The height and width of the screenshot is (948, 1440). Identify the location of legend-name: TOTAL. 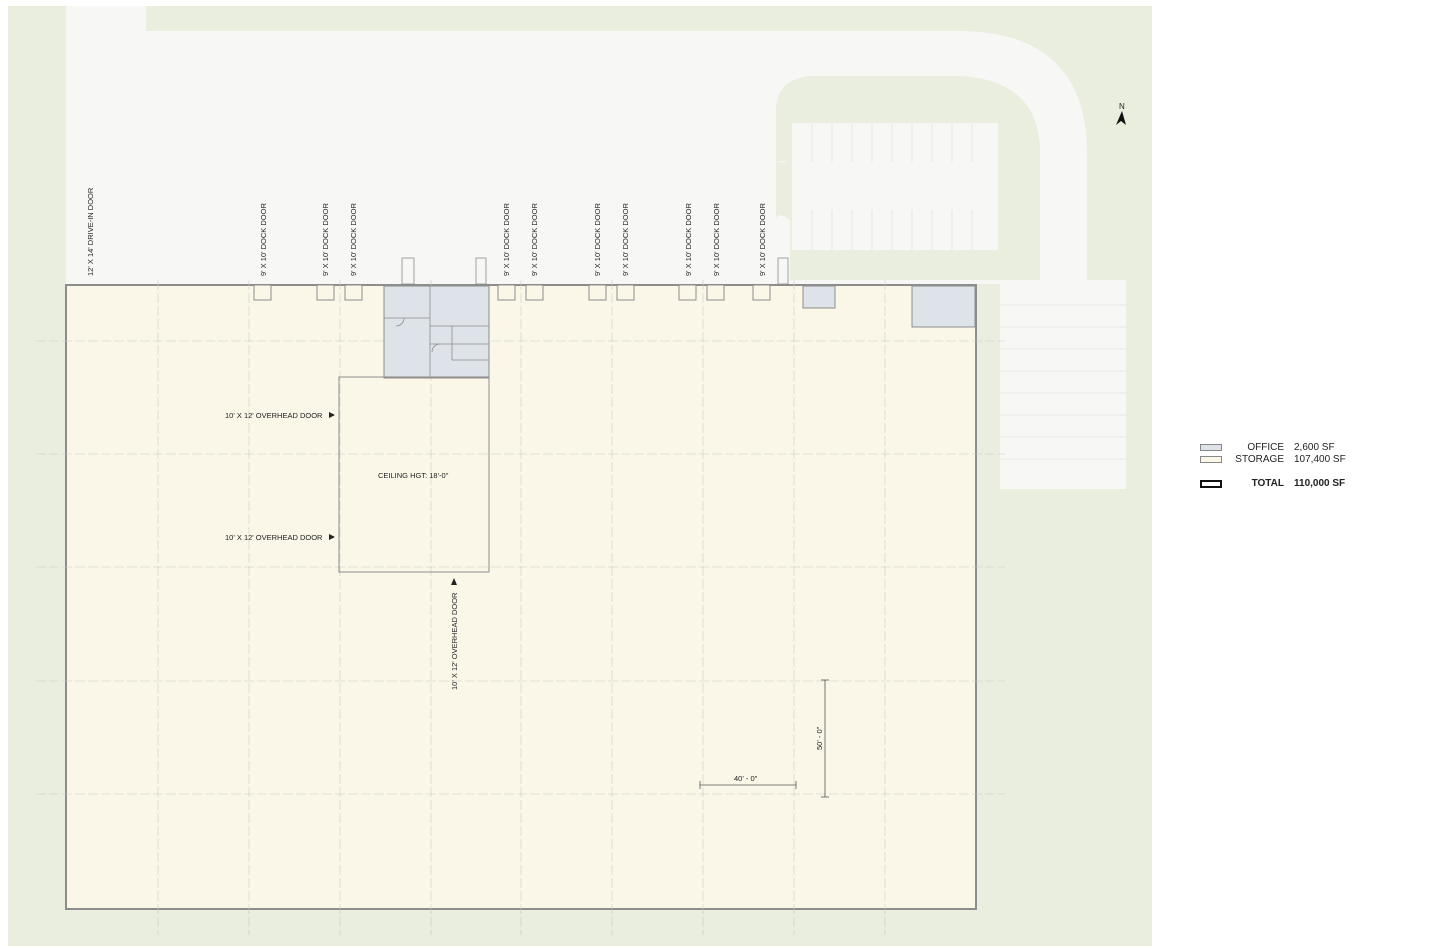
(1267, 483).